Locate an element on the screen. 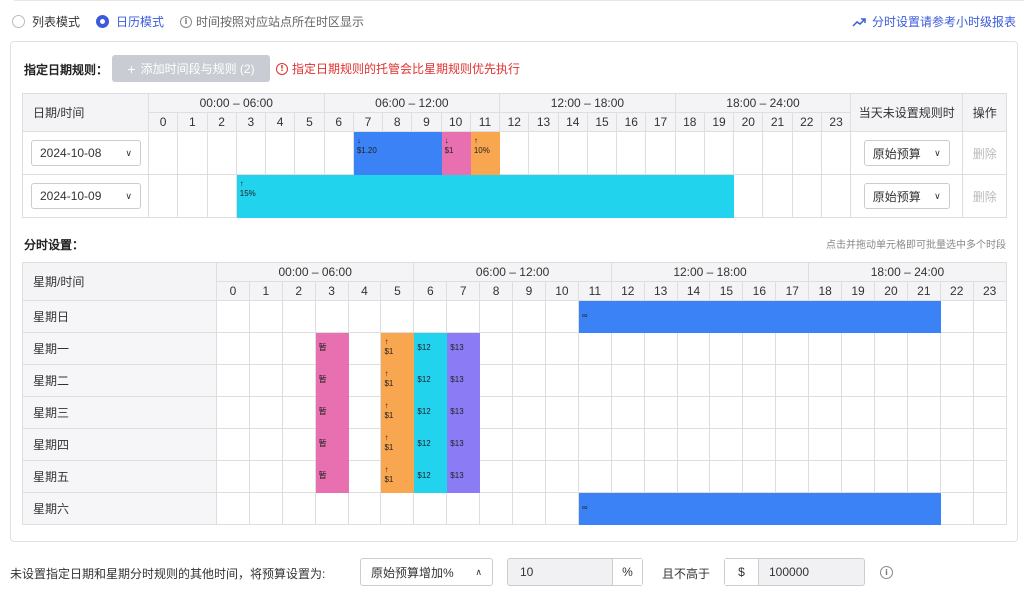  hour-cell: ↑ $1 is located at coordinates (397, 412).